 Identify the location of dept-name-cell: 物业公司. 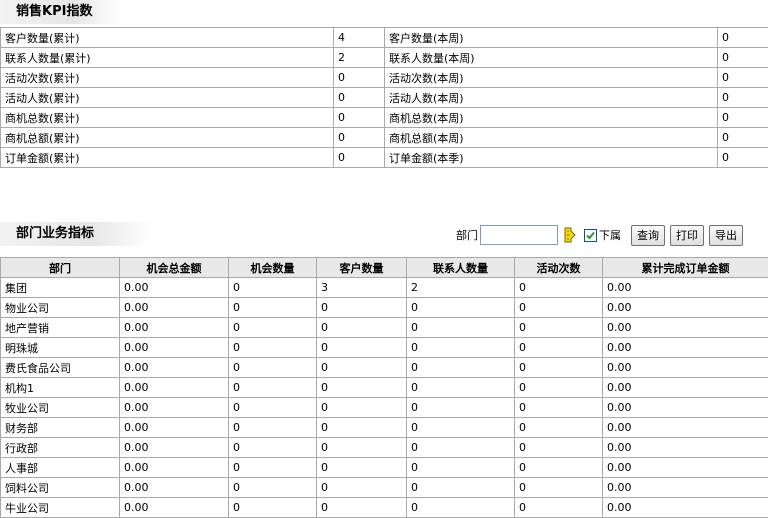
(60, 307).